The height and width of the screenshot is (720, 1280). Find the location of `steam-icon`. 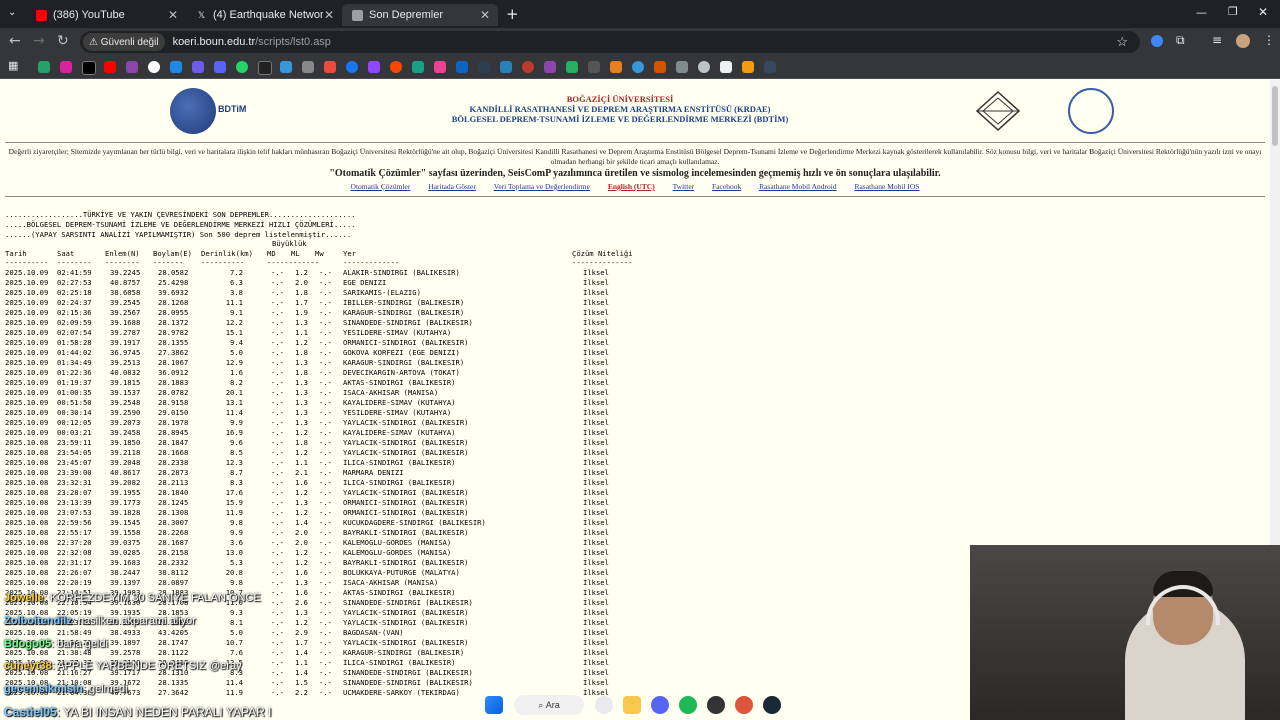

steam-icon is located at coordinates (772, 705).